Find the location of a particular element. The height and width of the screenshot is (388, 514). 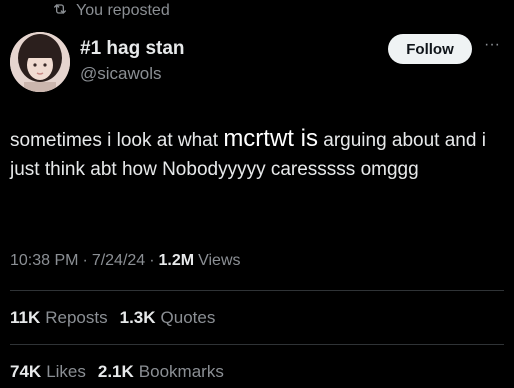

stats-row-reposts: 11K Reposts 1.3K Quotes is located at coordinates (112, 318).